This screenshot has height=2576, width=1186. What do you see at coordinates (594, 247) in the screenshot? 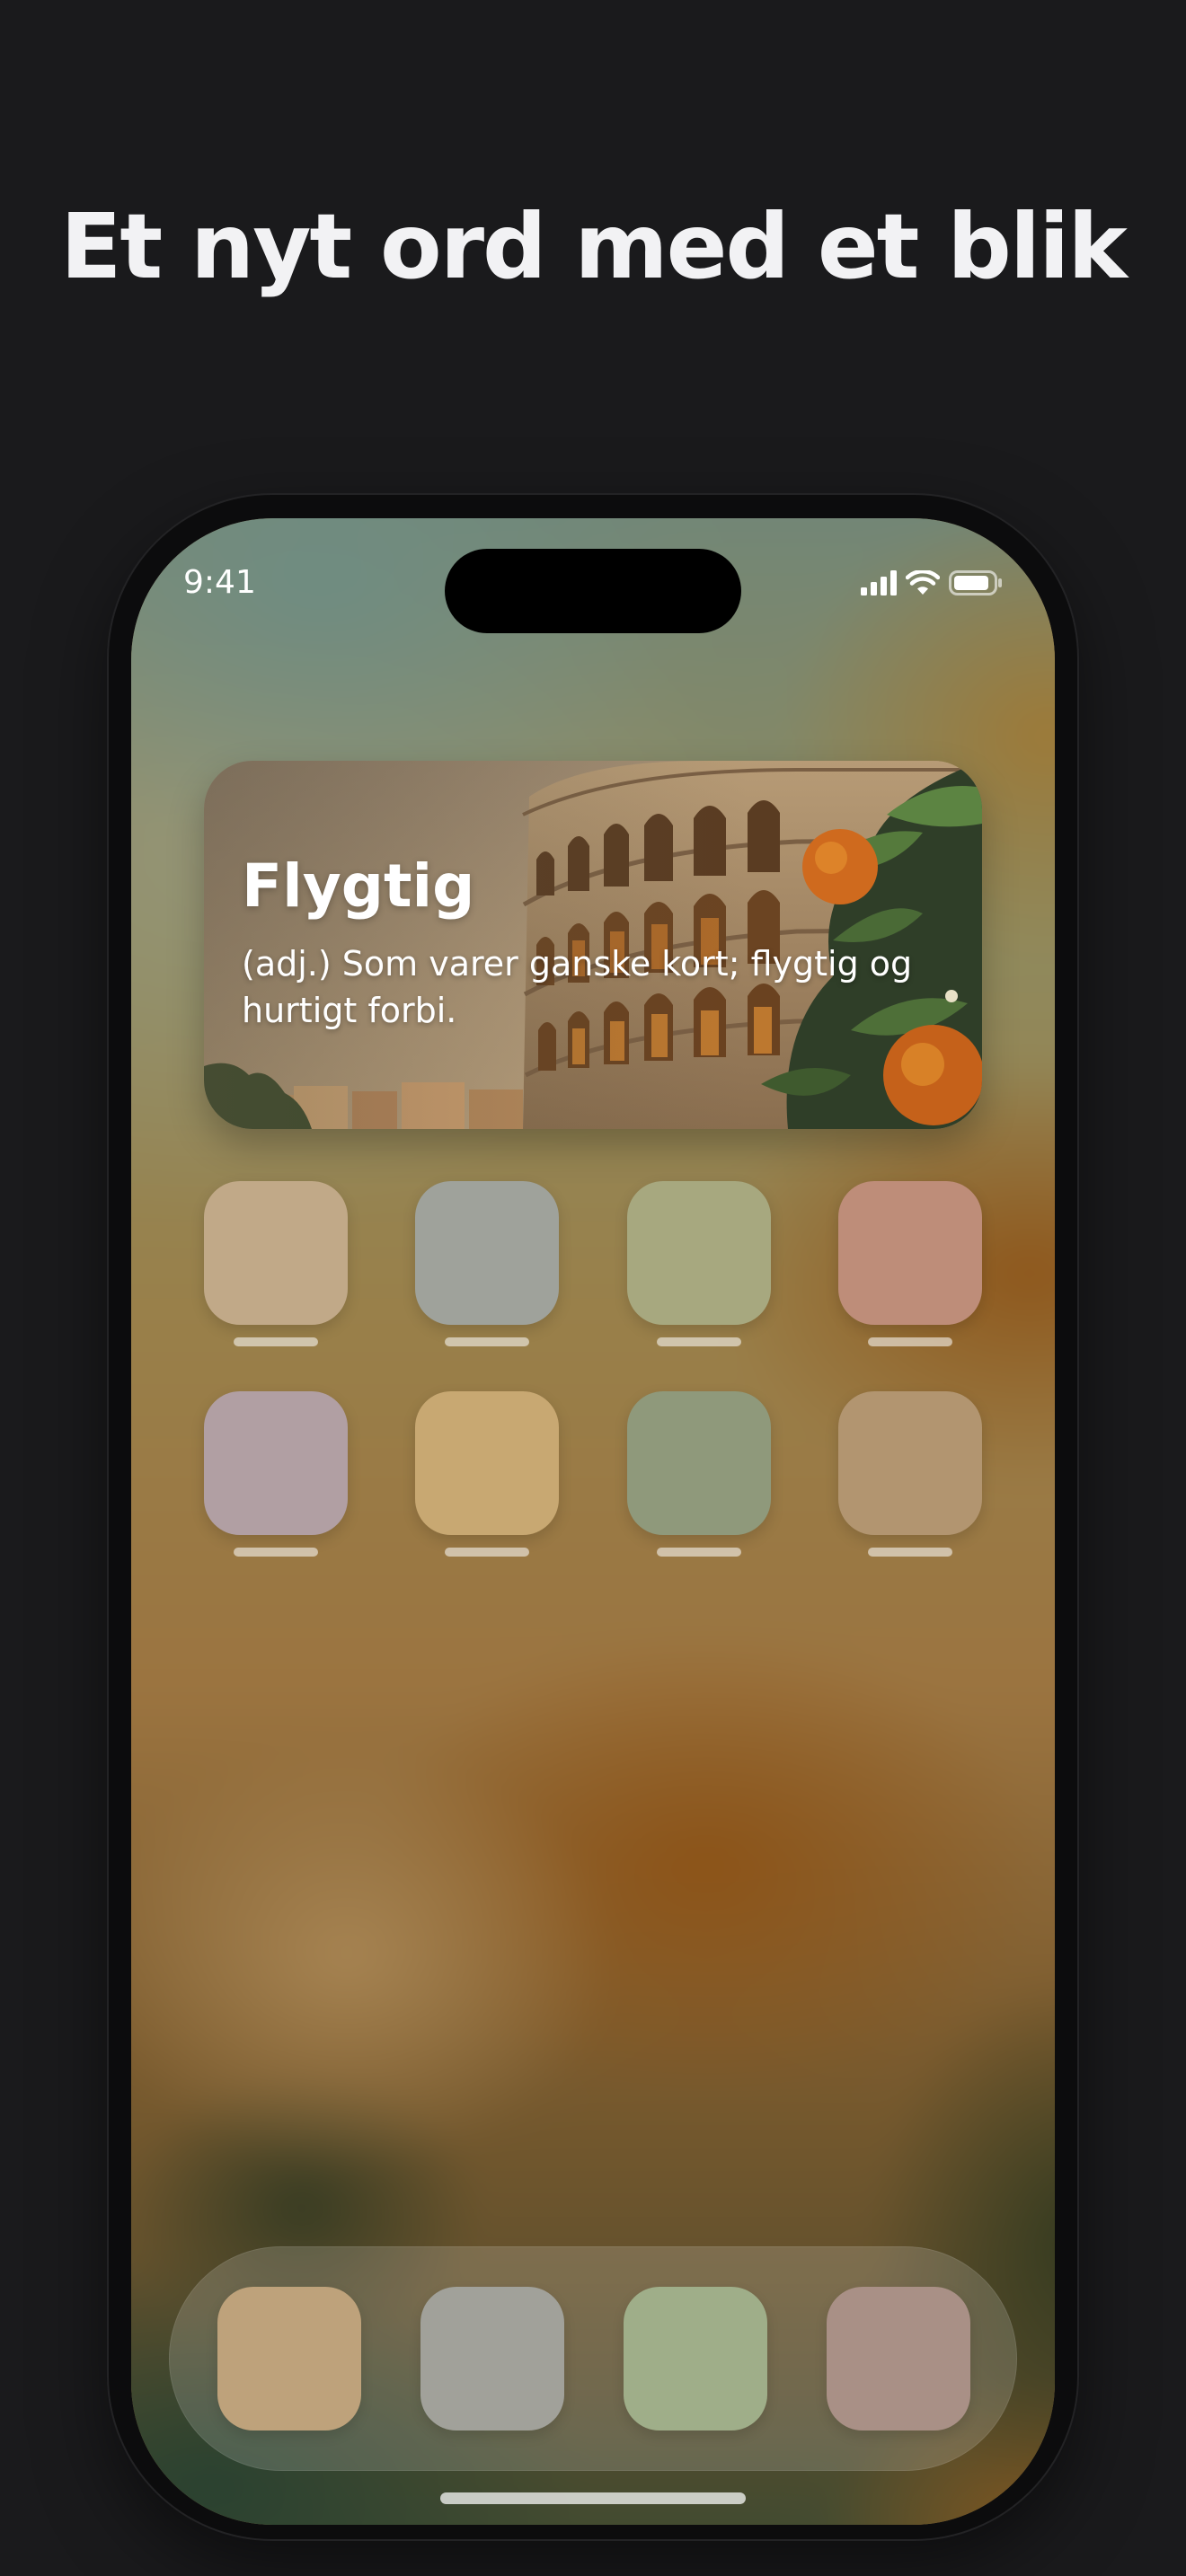
I see `page-headline: Et nyt ord med et blik` at bounding box center [594, 247].